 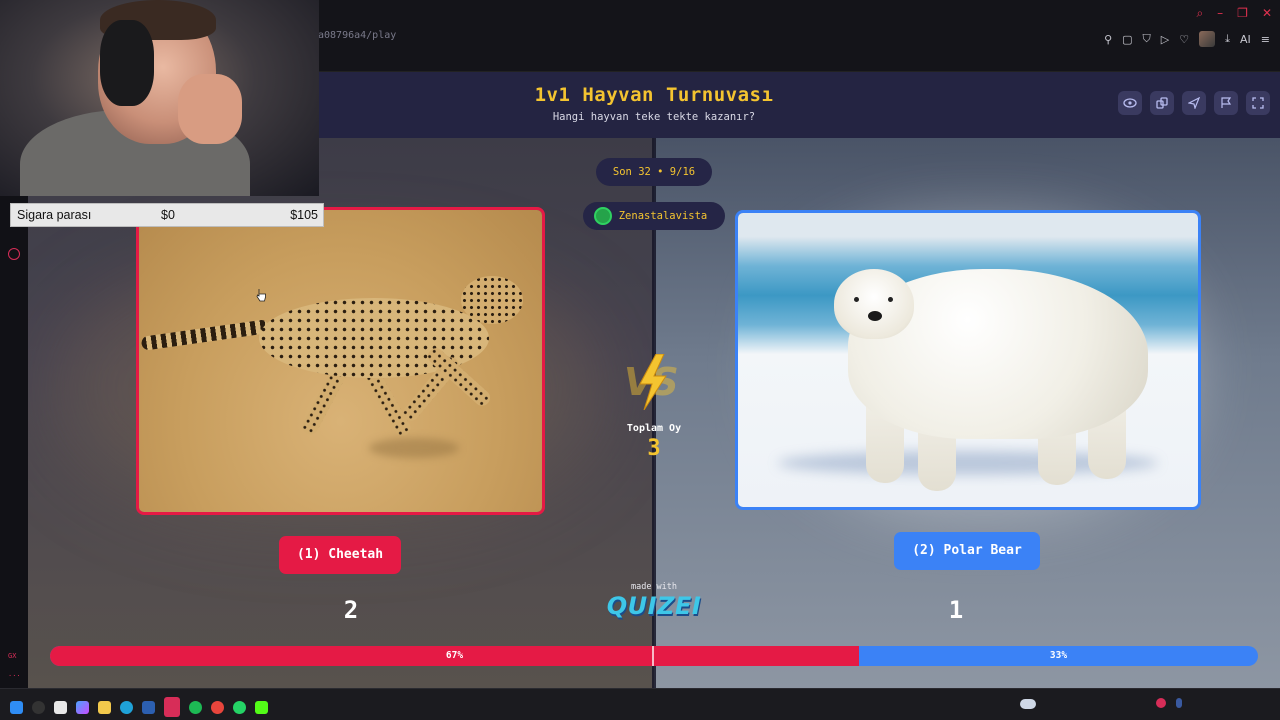 I want to click on polar-bear-percent-label: 33%, so click(x=1058, y=655).